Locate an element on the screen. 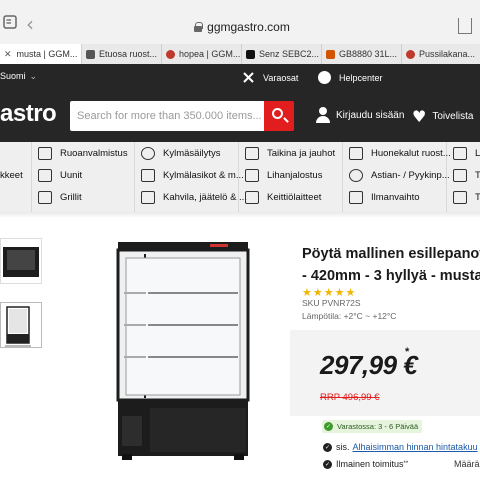 The width and height of the screenshot is (480, 480). category-label: Lä is located at coordinates (477, 153).